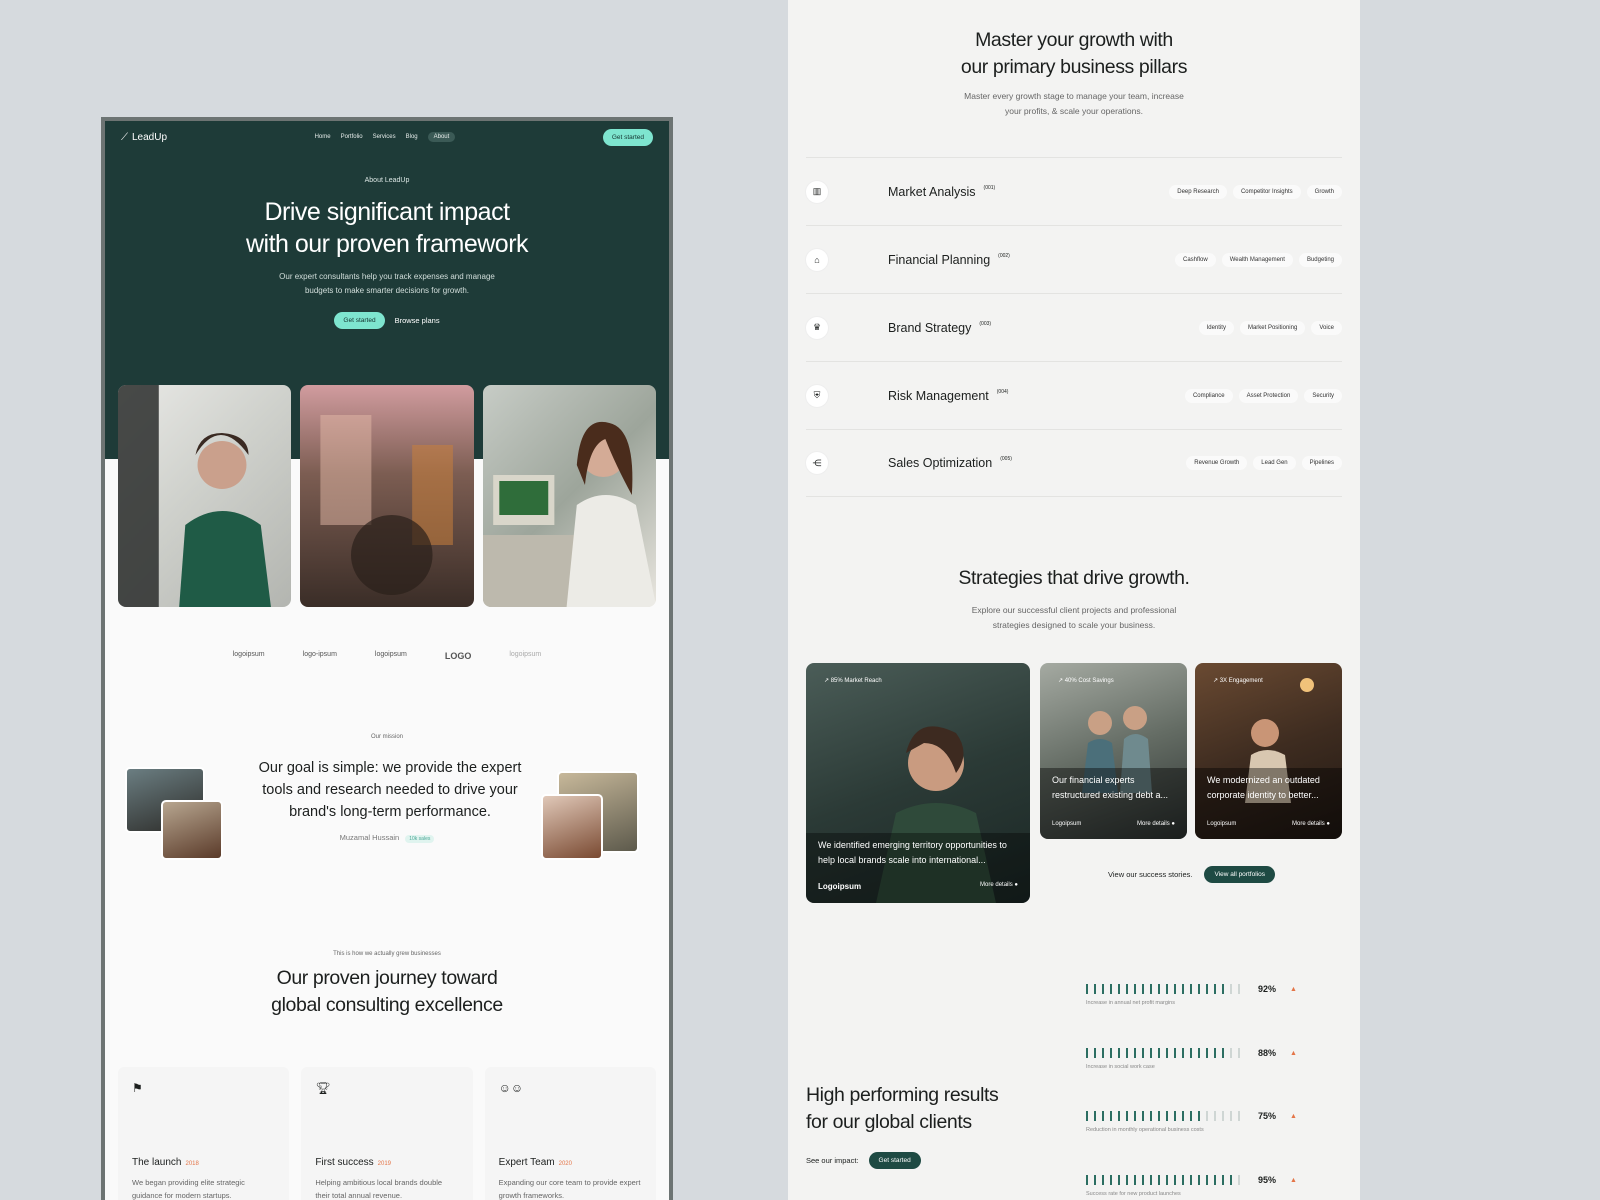  Describe the element at coordinates (817, 191) in the screenshot. I see `chart-icon: ▥` at that location.